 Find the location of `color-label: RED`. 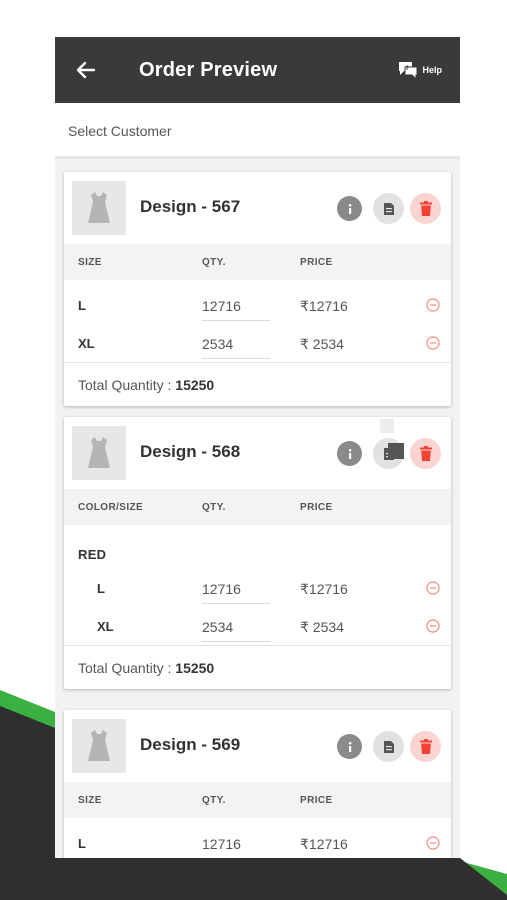

color-label: RED is located at coordinates (92, 554).